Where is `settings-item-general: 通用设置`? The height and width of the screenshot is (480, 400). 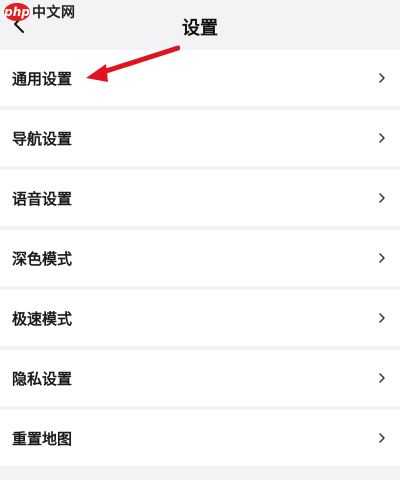
settings-item-general: 通用设置 is located at coordinates (200, 78).